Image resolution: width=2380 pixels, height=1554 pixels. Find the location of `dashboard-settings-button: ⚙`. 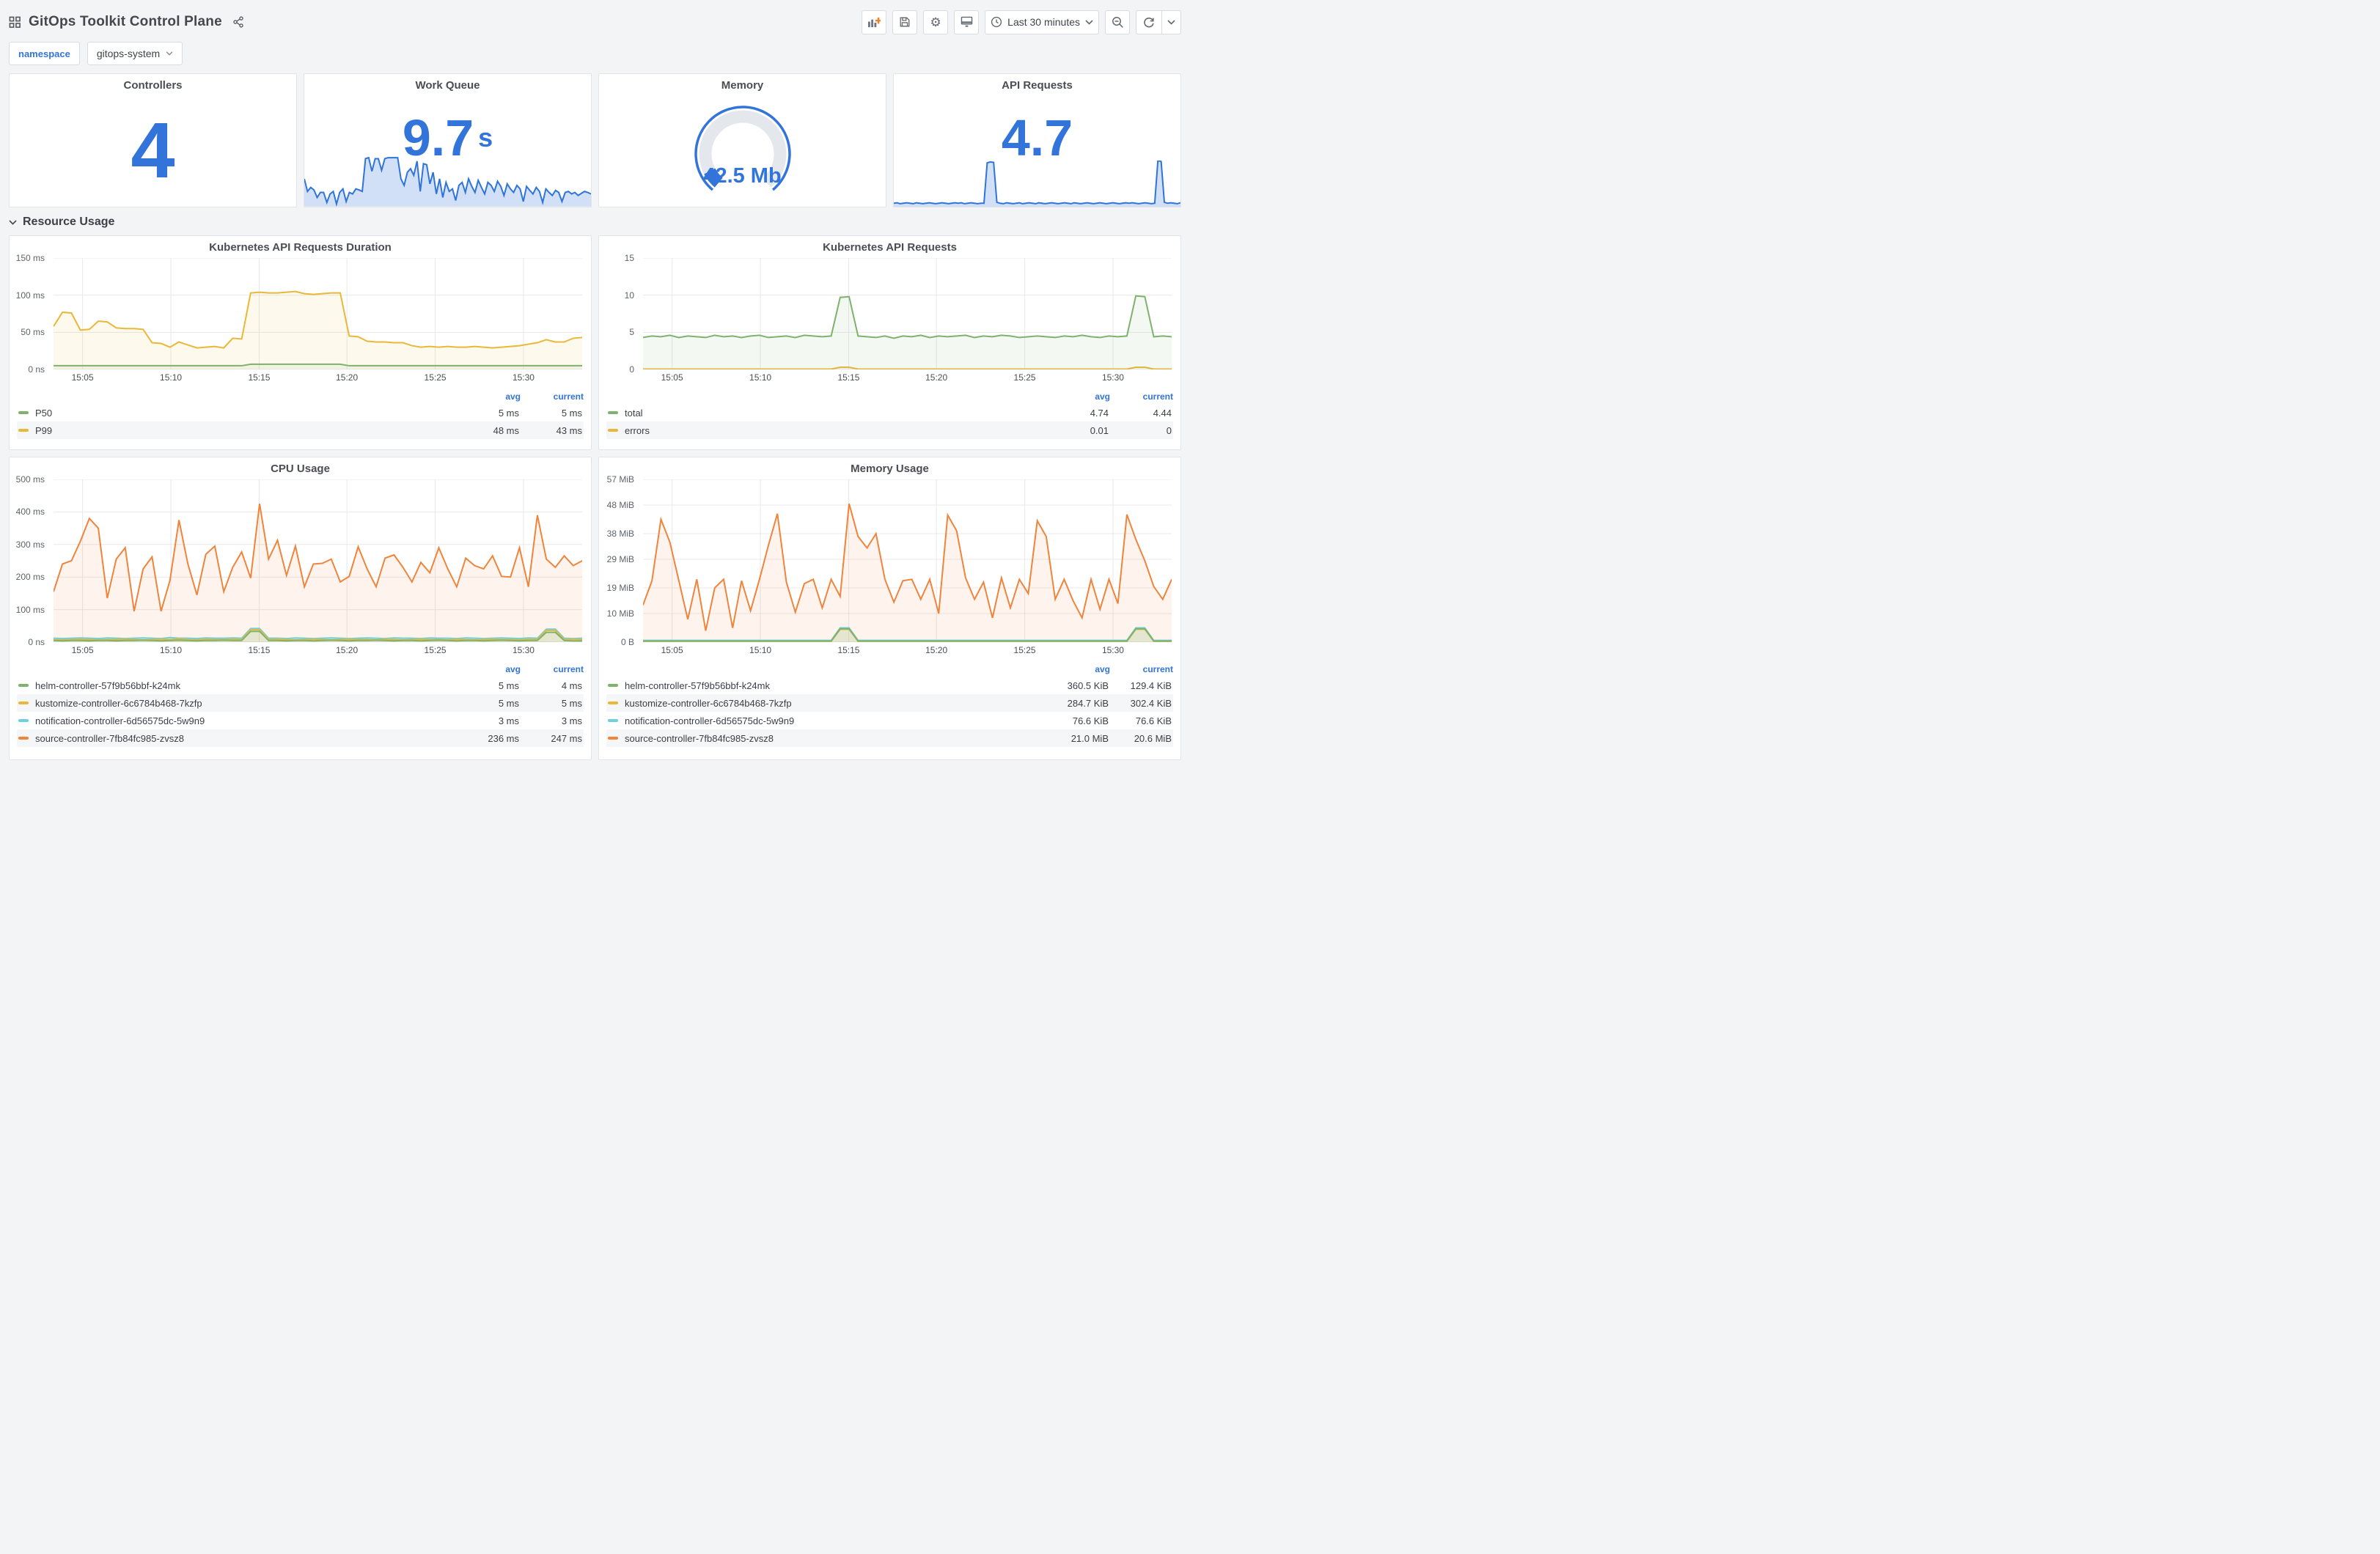

dashboard-settings-button: ⚙ is located at coordinates (936, 22).